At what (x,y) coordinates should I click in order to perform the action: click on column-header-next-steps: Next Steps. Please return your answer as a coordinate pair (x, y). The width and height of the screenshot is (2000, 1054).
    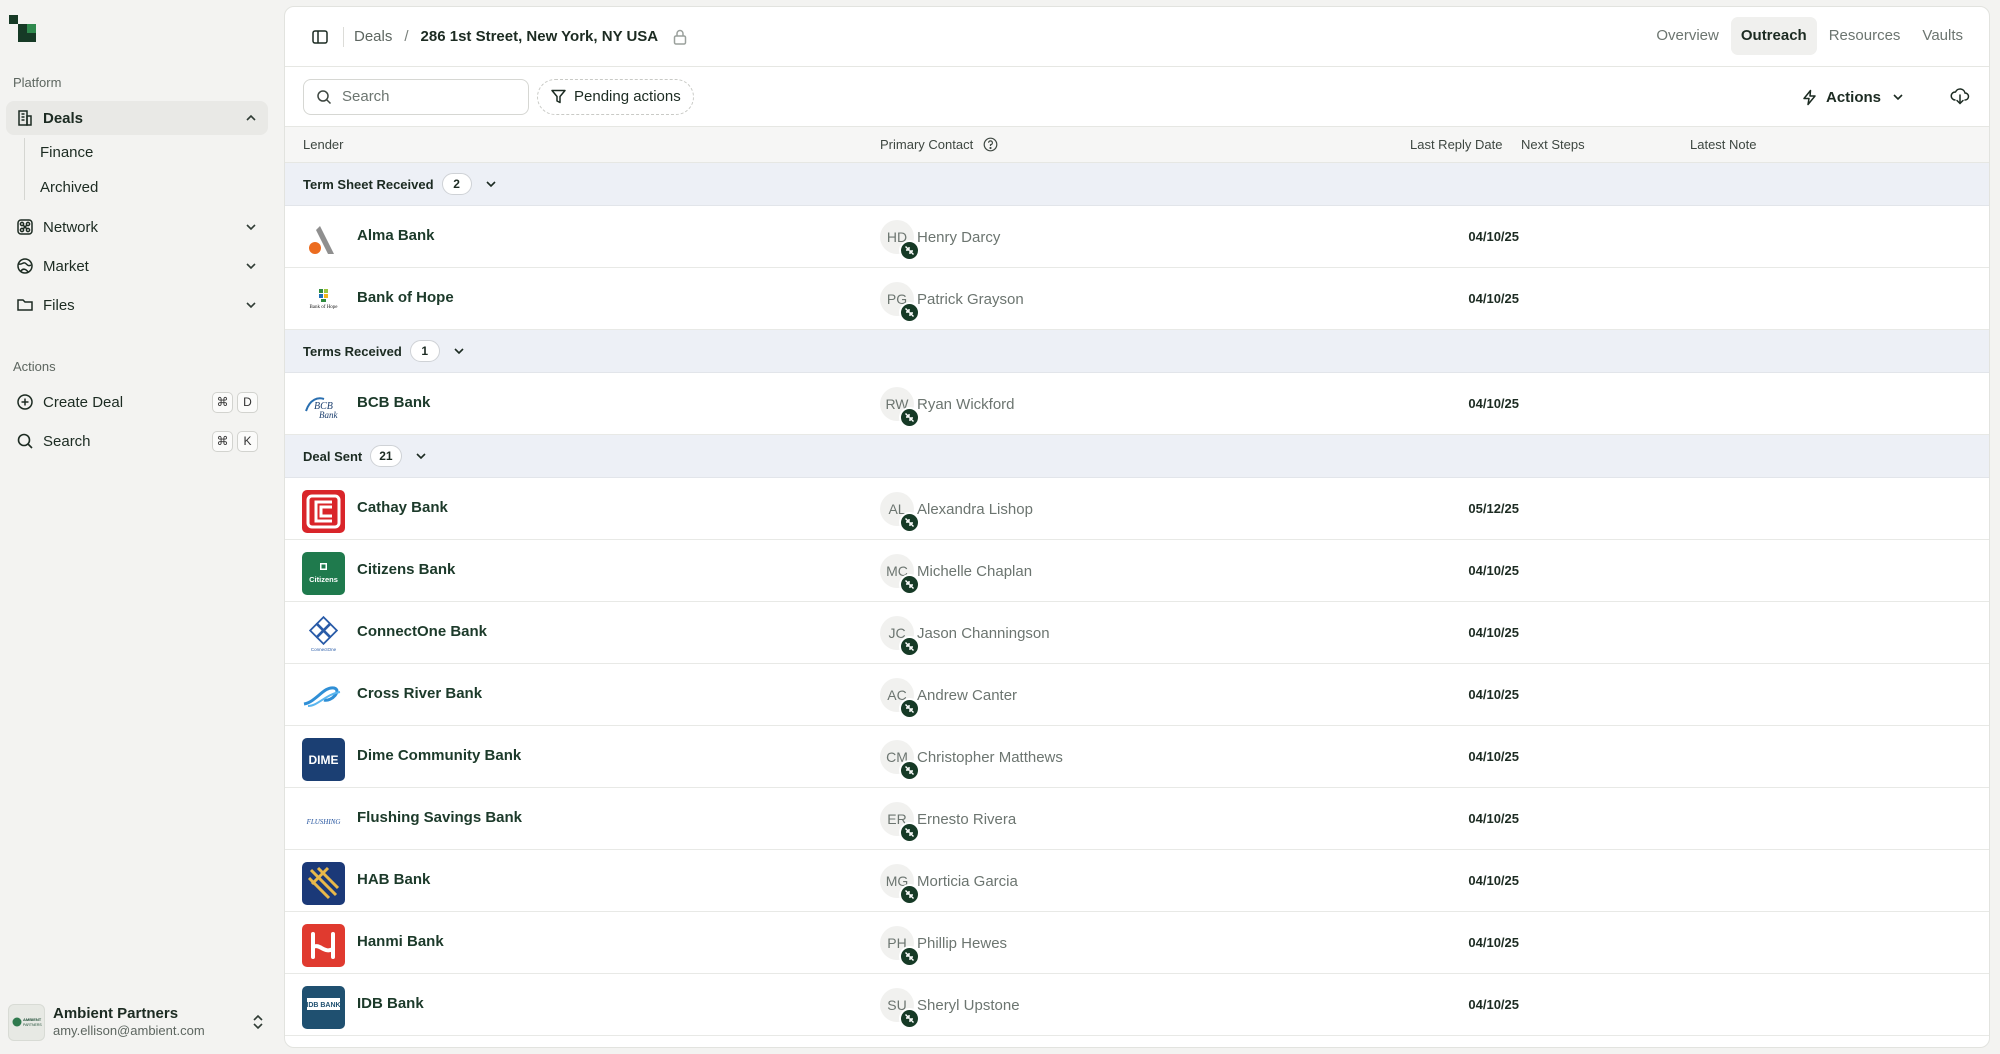
    Looking at the image, I should click on (1553, 144).